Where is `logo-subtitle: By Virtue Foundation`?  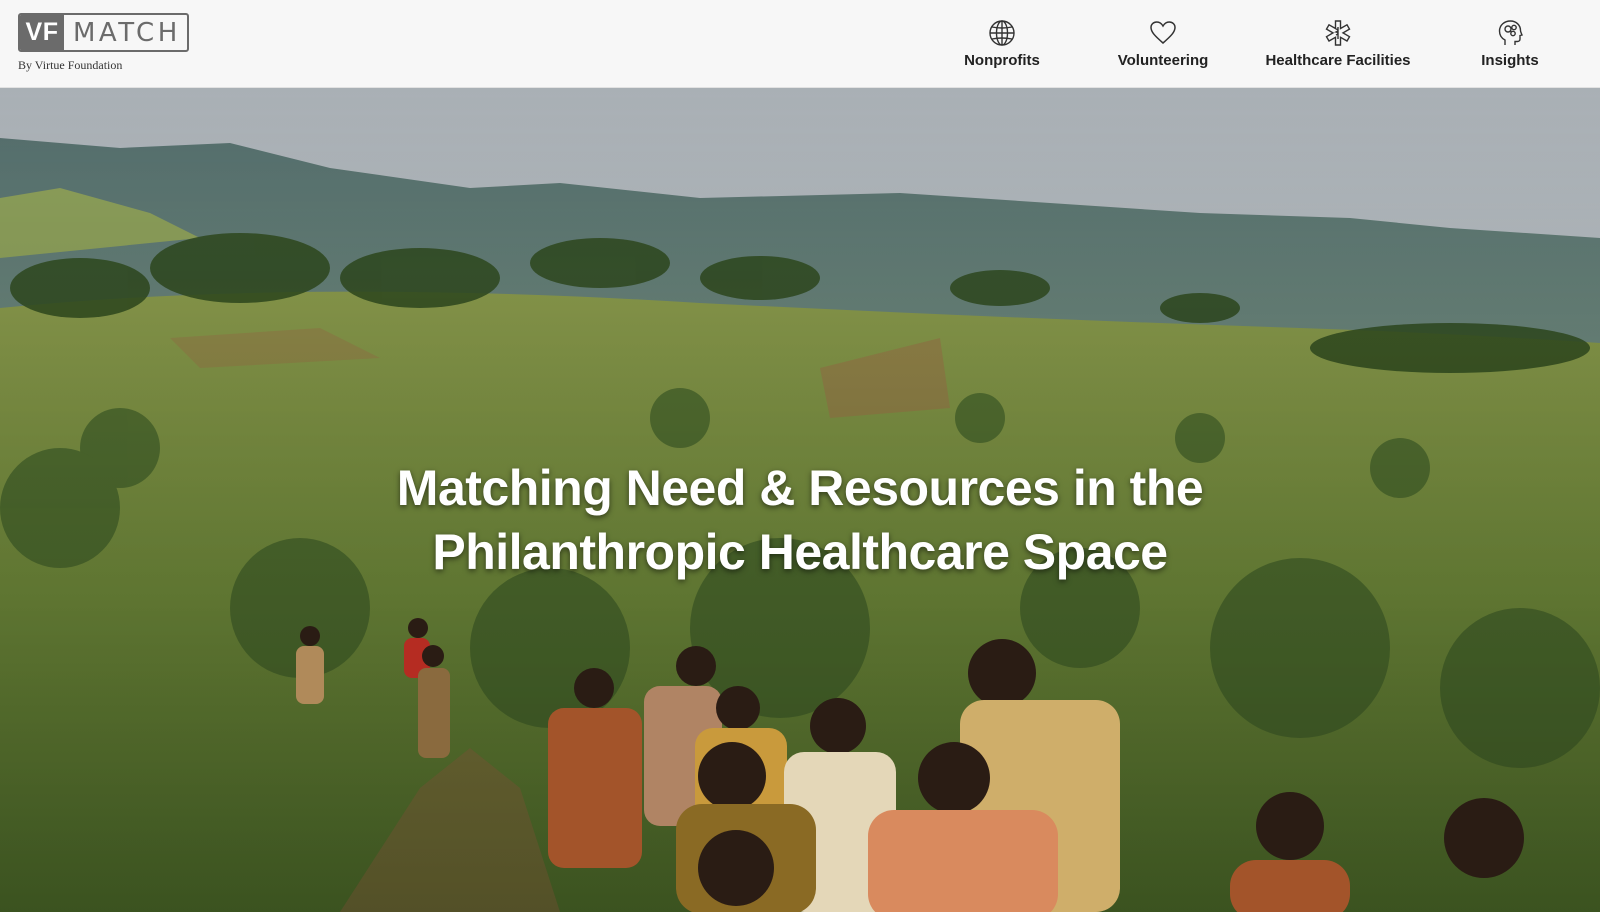 logo-subtitle: By Virtue Foundation is located at coordinates (70, 65).